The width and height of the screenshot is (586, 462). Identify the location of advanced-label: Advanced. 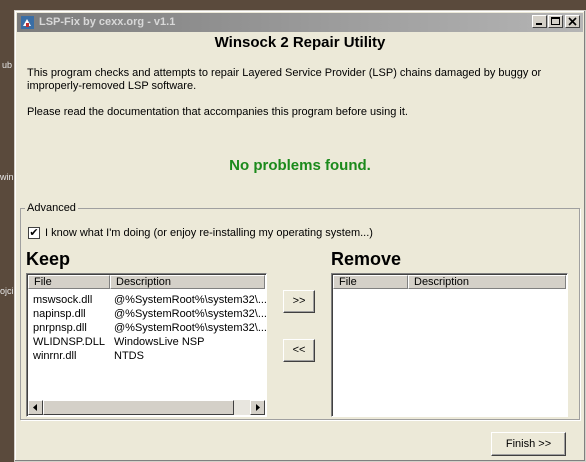
(51, 208).